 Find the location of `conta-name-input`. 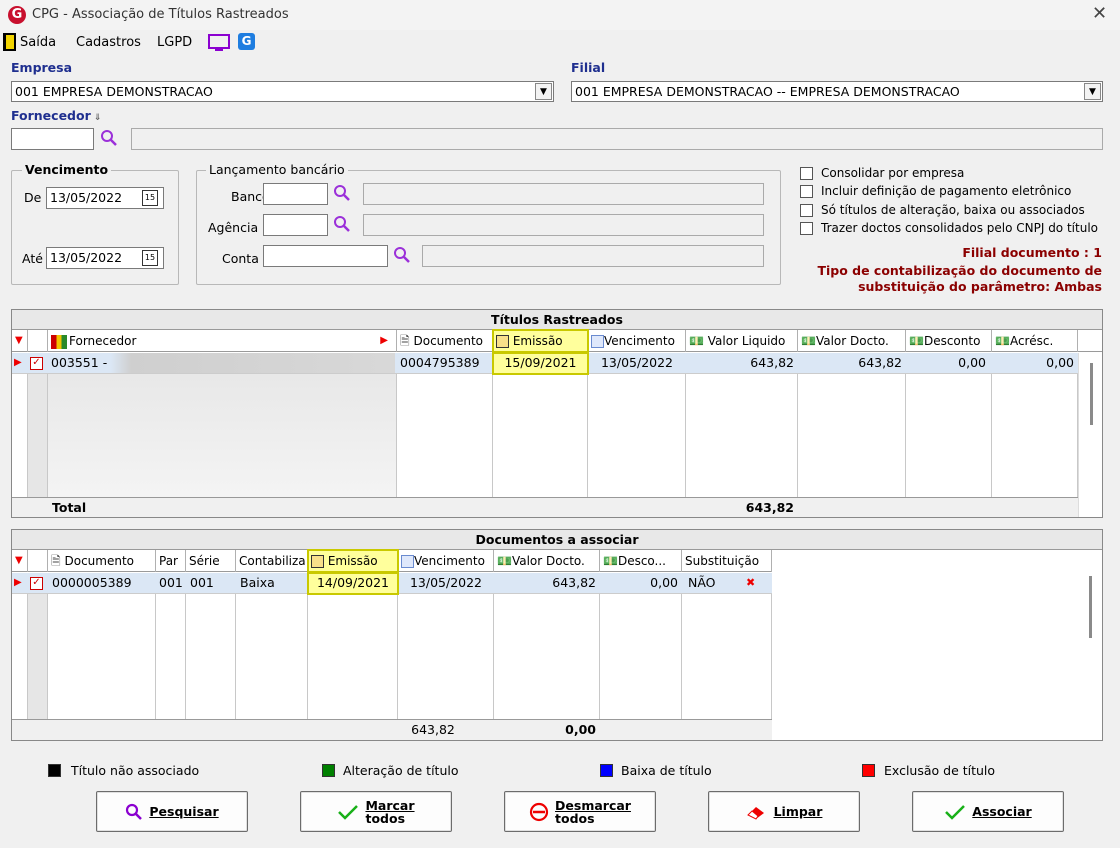

conta-name-input is located at coordinates (593, 256).